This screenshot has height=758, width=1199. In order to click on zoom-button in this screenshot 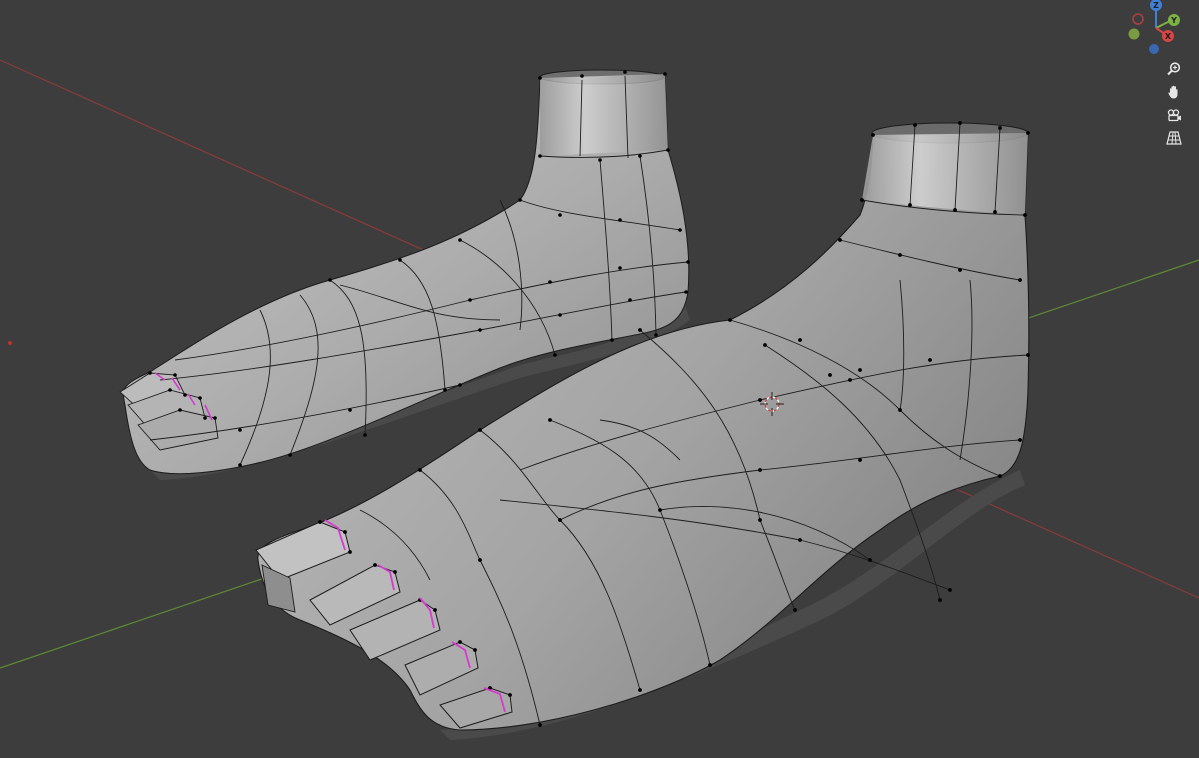, I will do `click(1174, 69)`.